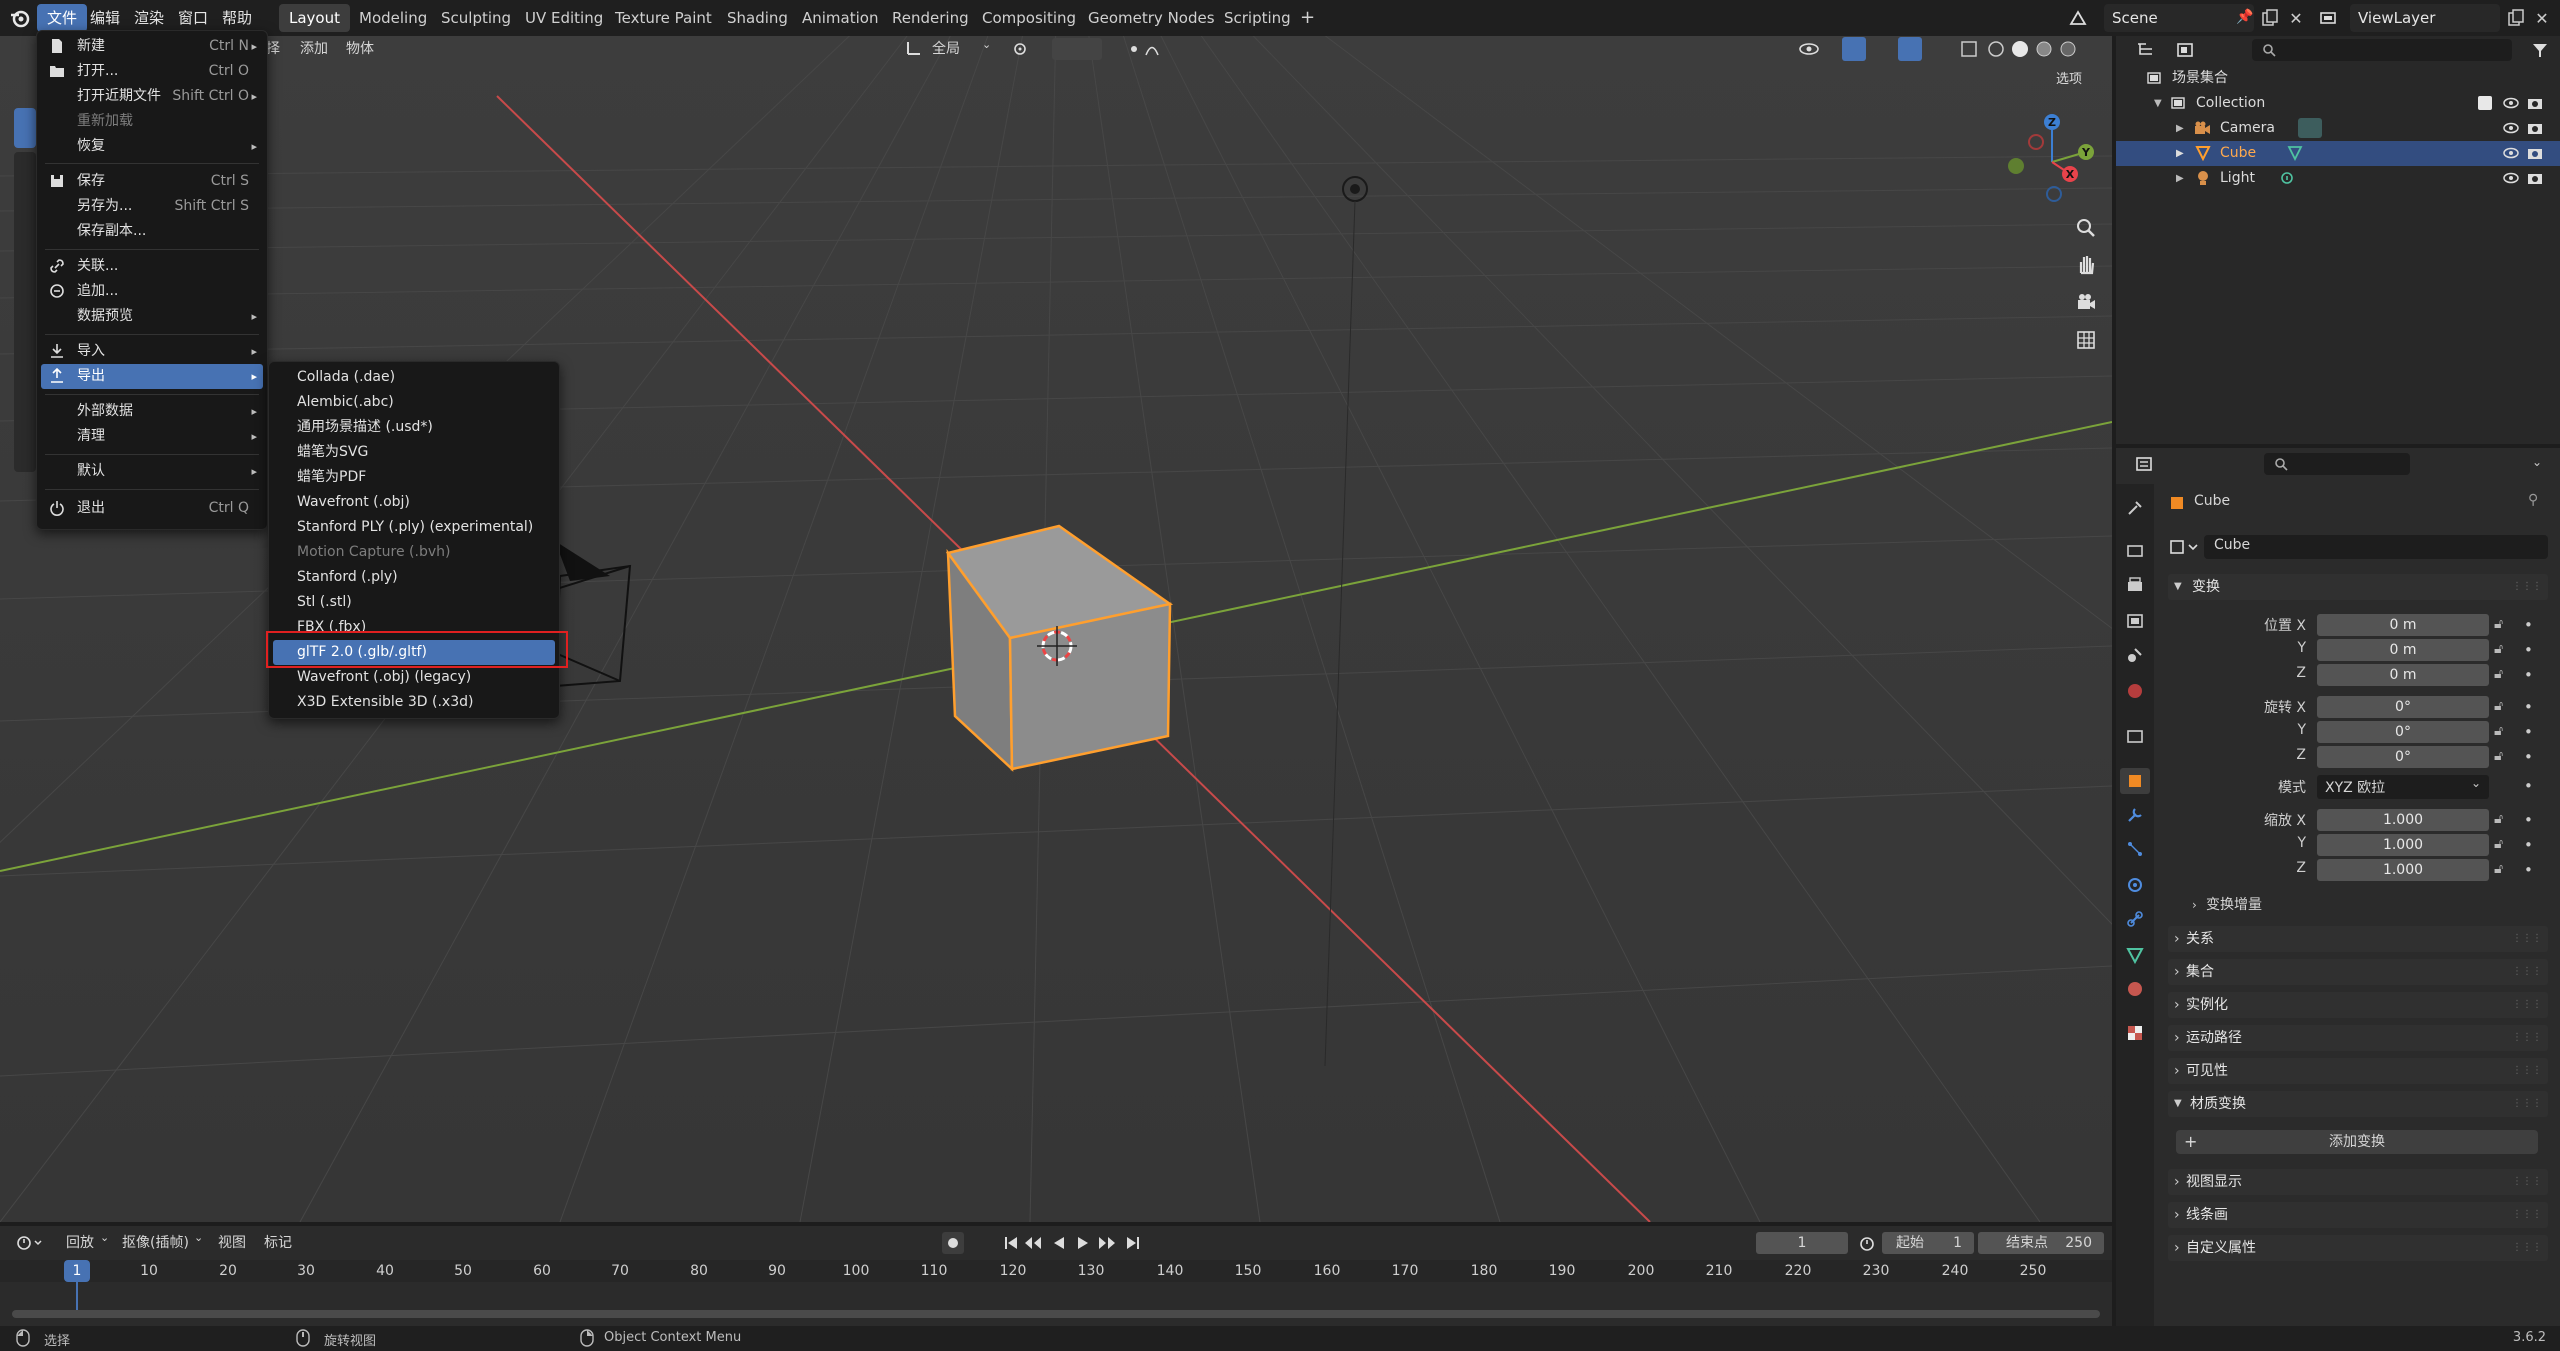 This screenshot has width=2560, height=1351. Describe the element at coordinates (2338, 178) in the screenshot. I see `outliner-object-light: ▶ Light` at that location.